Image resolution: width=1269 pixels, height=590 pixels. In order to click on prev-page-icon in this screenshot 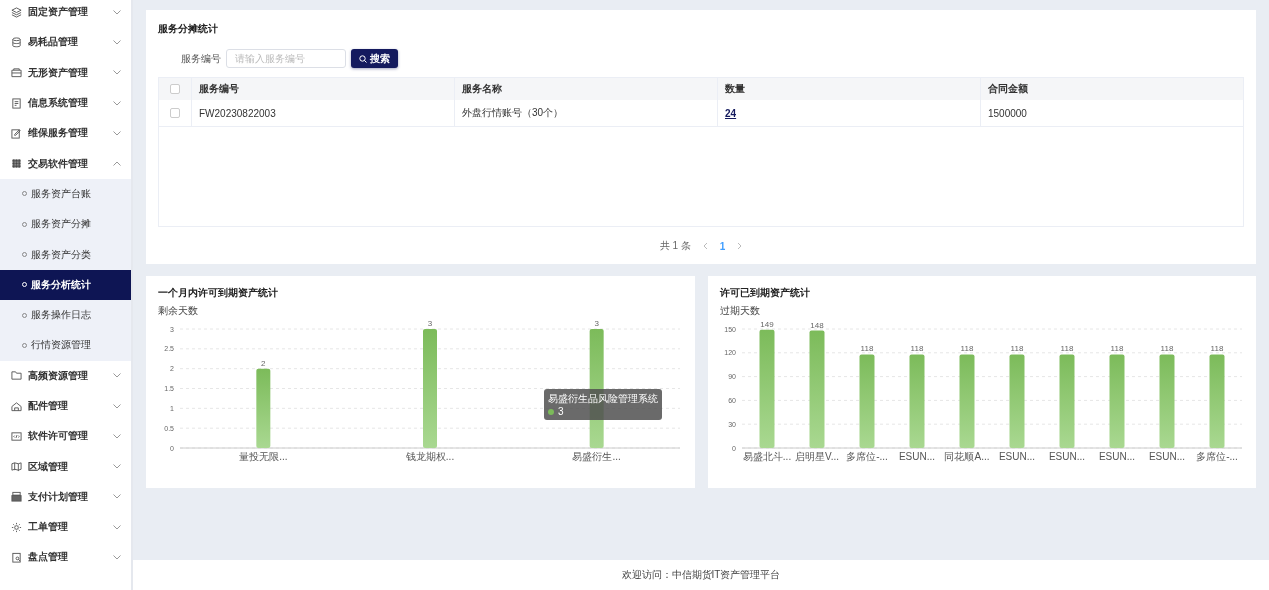, I will do `click(705, 246)`.